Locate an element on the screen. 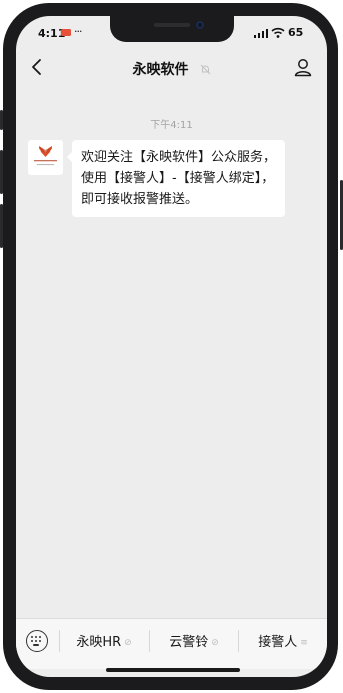 This screenshot has height=693, width=343. menu-item-label: 永映HR is located at coordinates (99, 642).